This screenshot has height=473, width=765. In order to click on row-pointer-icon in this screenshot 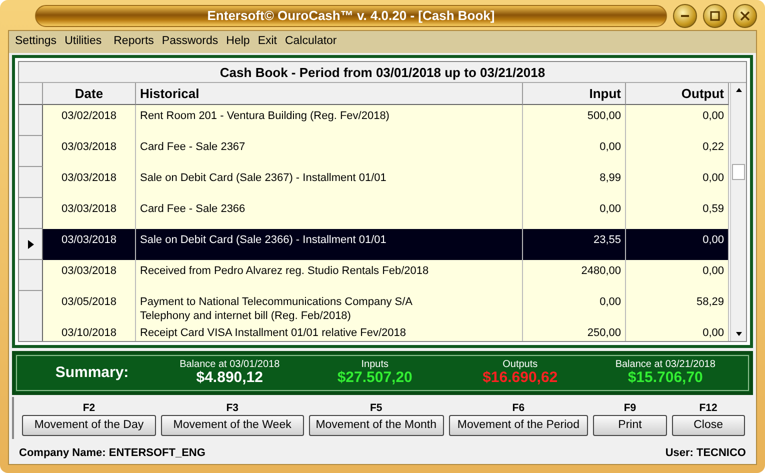, I will do `click(31, 244)`.